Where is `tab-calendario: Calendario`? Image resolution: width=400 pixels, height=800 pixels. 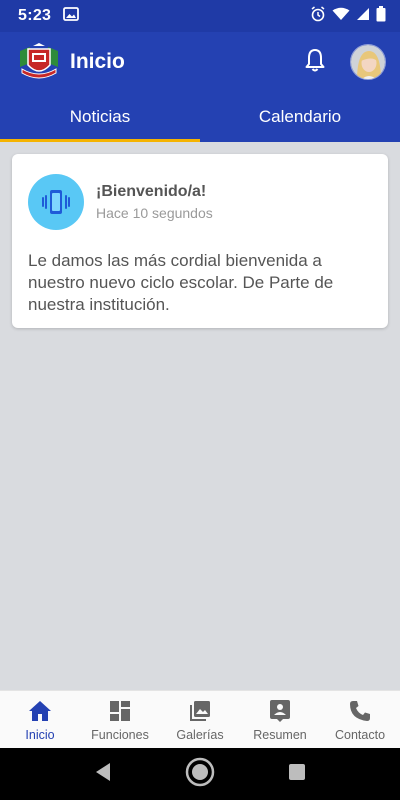
tab-calendario: Calendario is located at coordinates (300, 117).